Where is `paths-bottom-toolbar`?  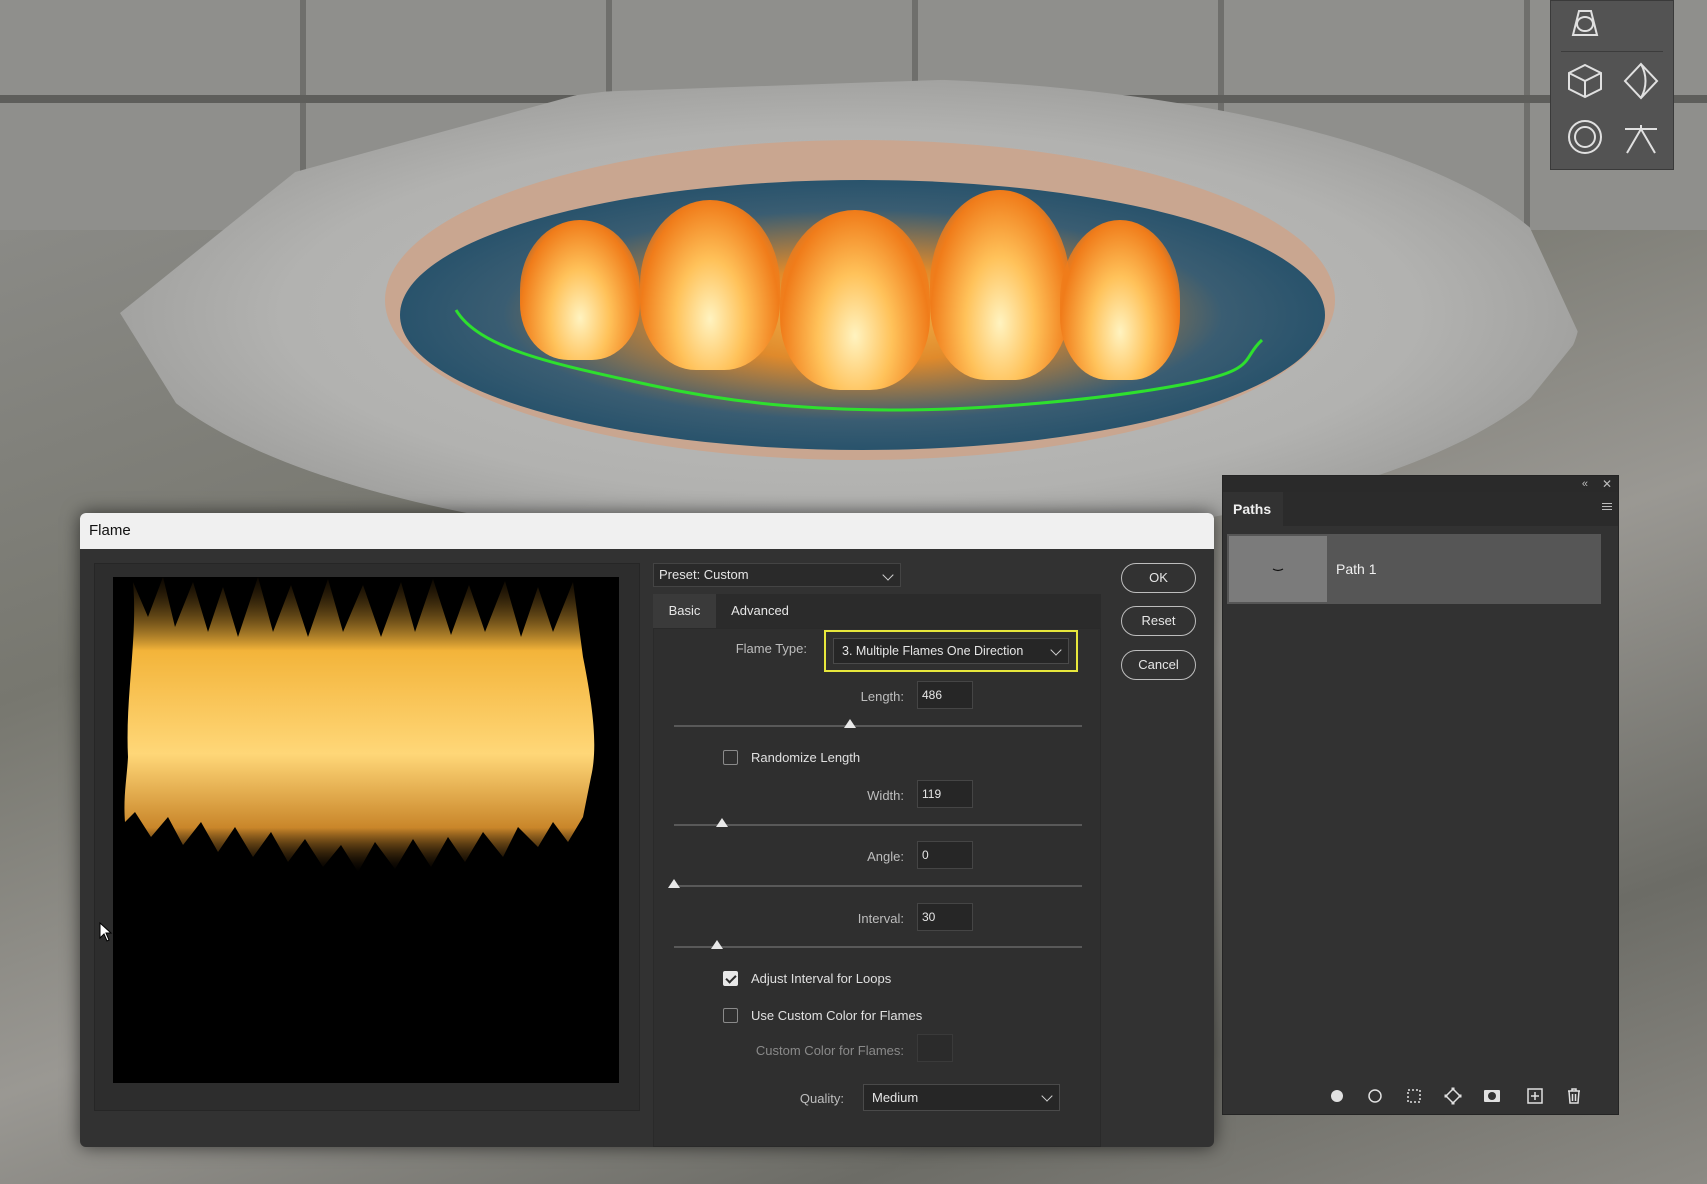 paths-bottom-toolbar is located at coordinates (1420, 1096).